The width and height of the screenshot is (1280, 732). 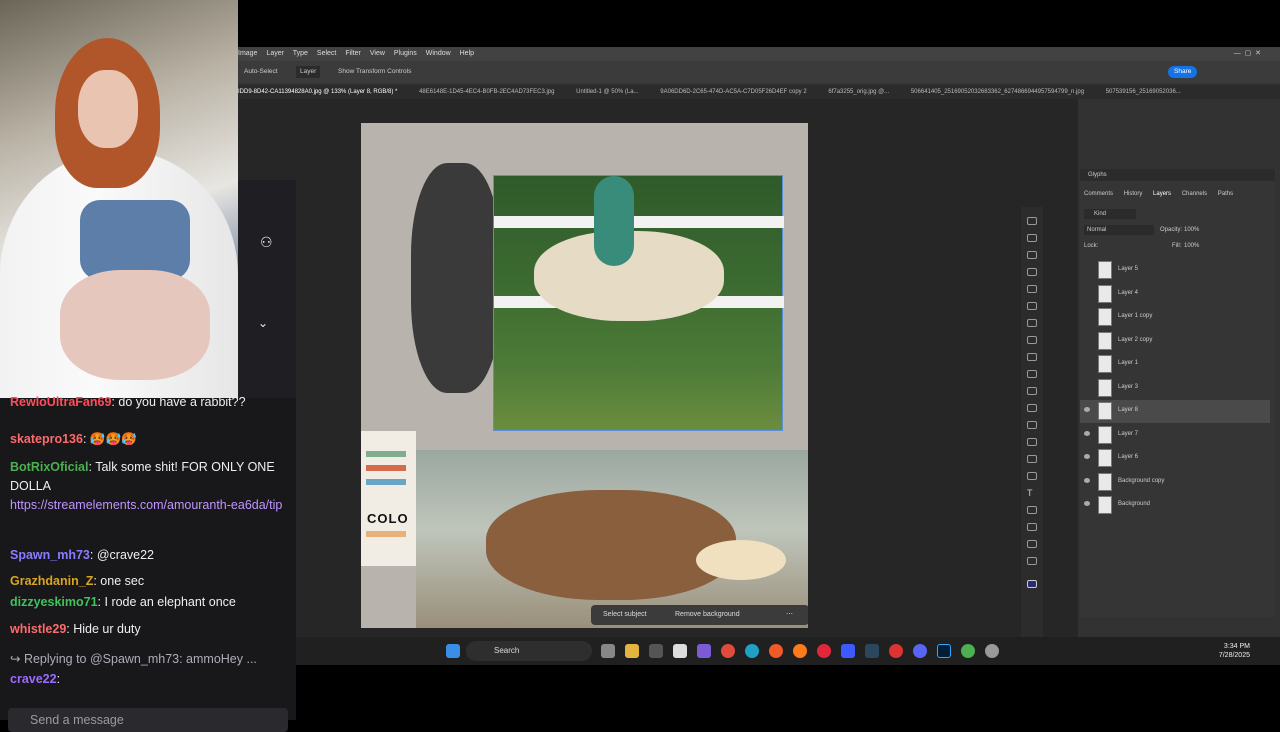 I want to click on eraser-tool-icon, so click(x=1032, y=408).